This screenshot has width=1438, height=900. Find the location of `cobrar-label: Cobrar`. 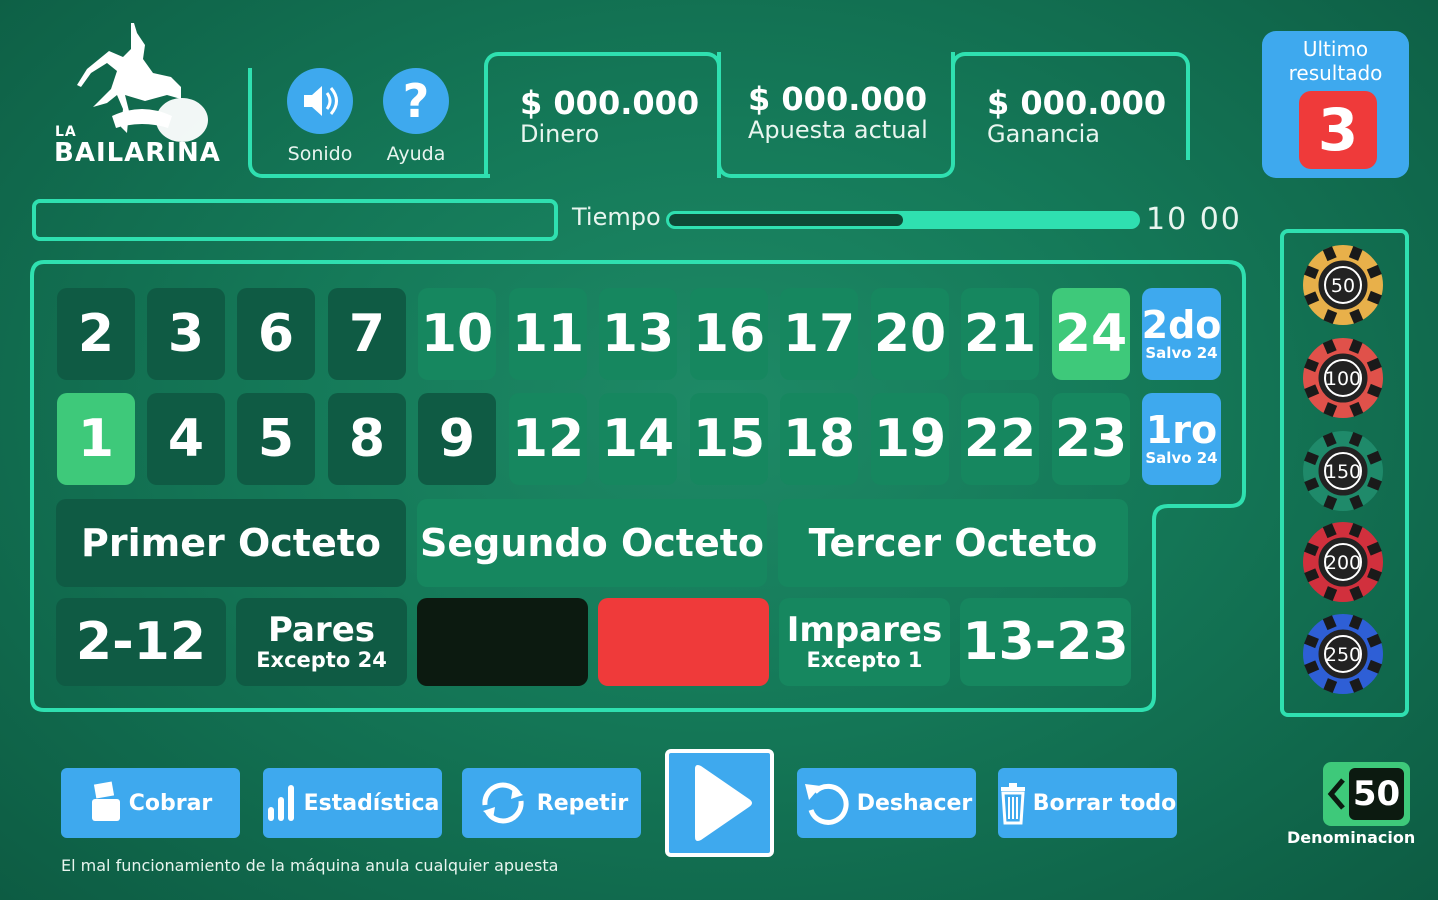

cobrar-label: Cobrar is located at coordinates (170, 803).